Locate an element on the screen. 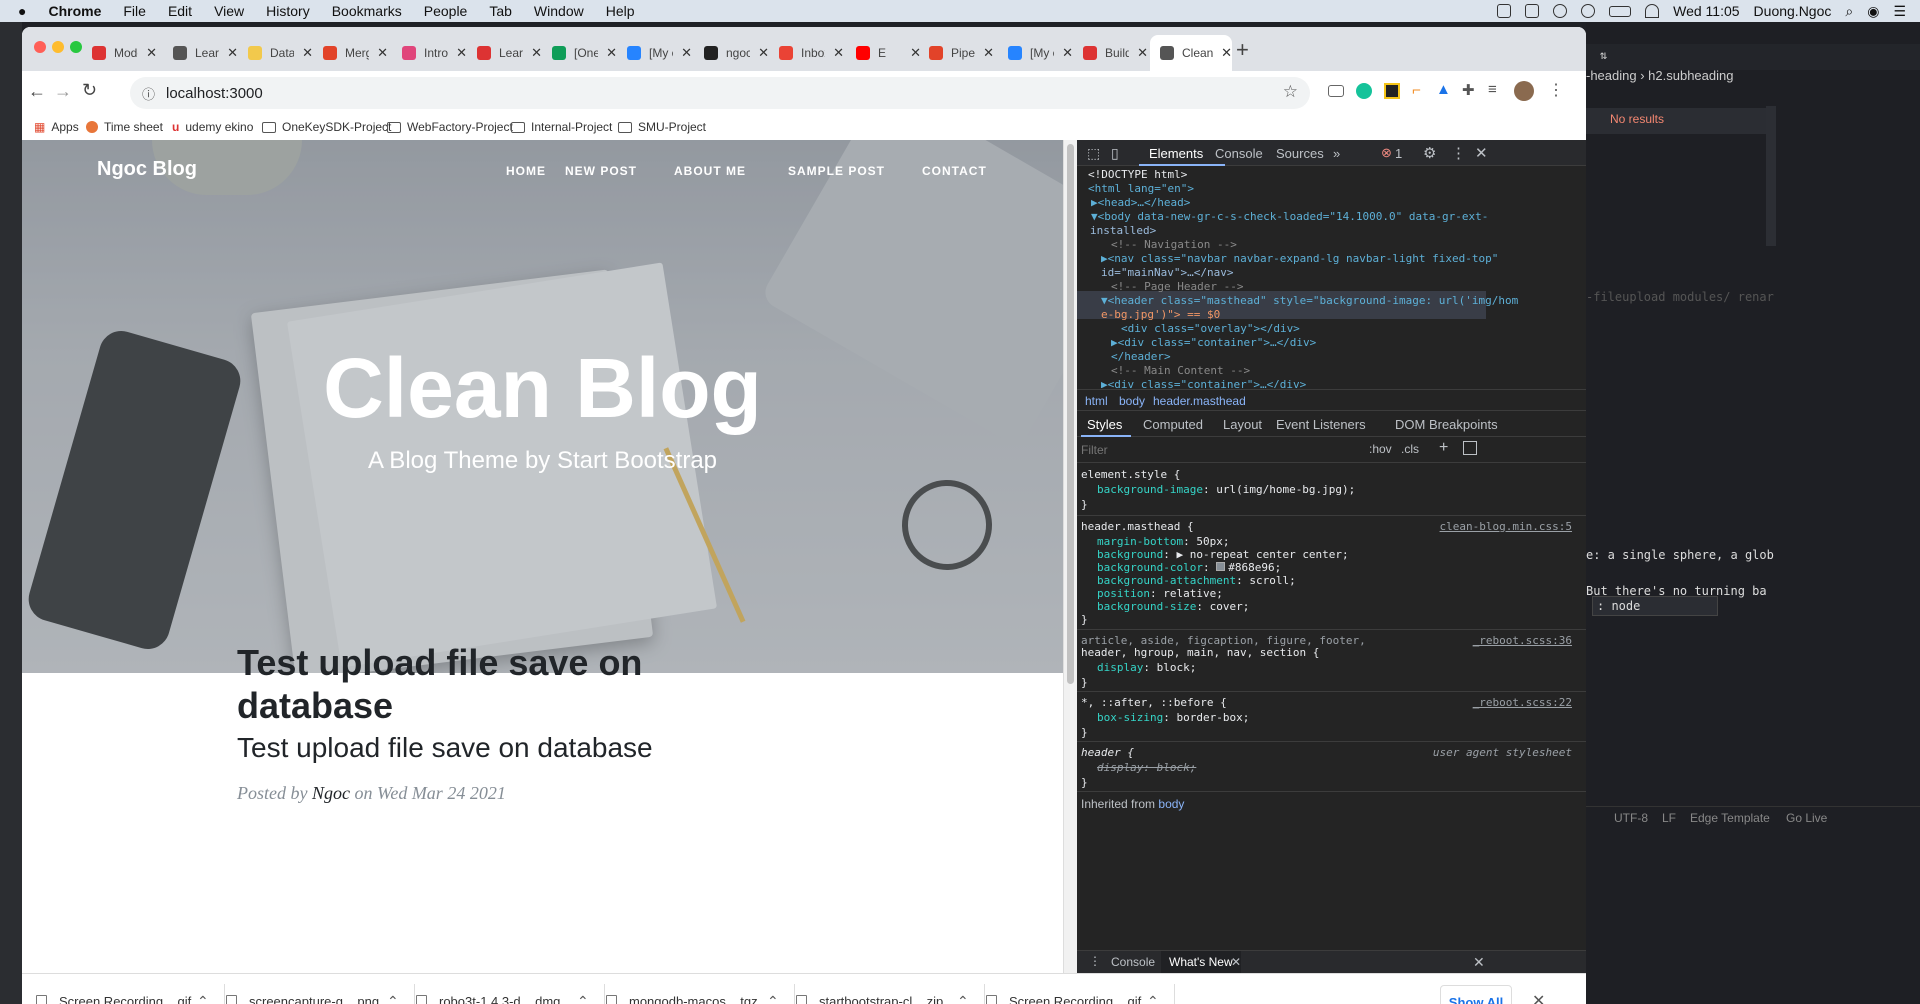  devtools-menu-icon: ⋮ is located at coordinates (1458, 153).